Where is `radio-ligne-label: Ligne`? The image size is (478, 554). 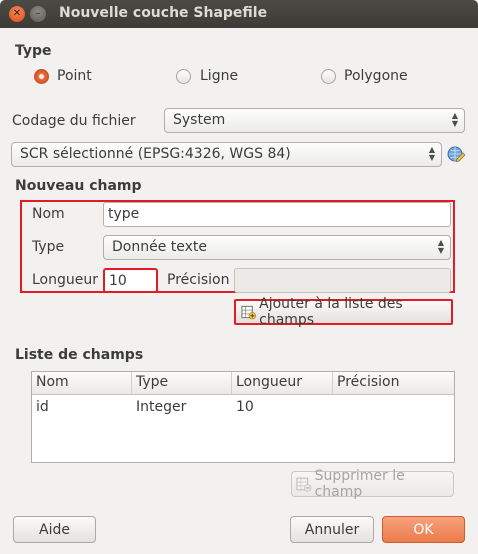 radio-ligne-label: Ligne is located at coordinates (219, 76).